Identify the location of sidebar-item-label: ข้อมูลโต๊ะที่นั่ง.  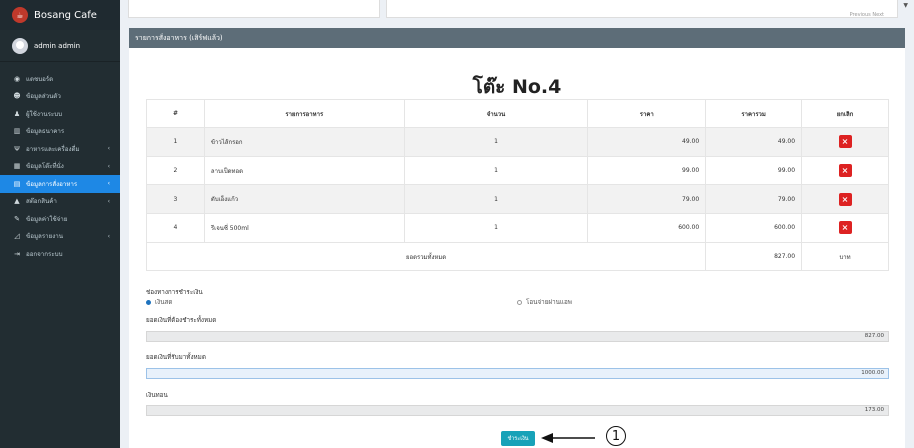
(45, 167).